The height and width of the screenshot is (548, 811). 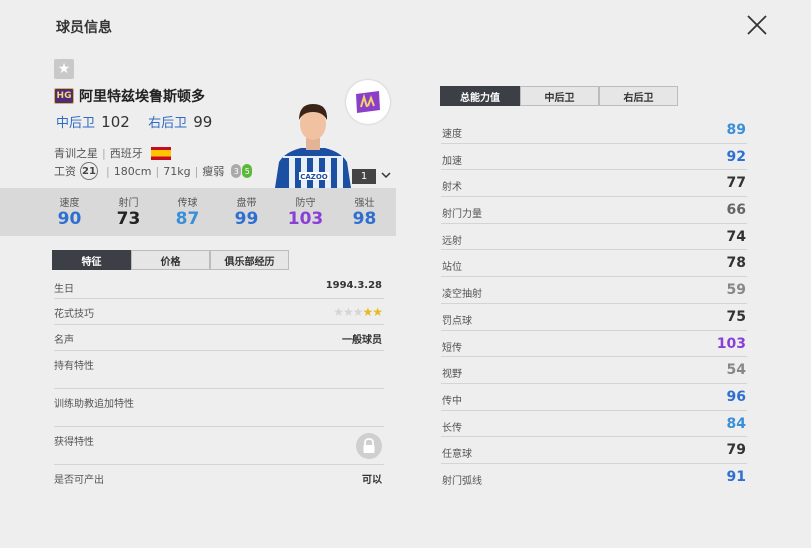 I want to click on tab-club-history: 俱乐部经历, so click(x=249, y=260).